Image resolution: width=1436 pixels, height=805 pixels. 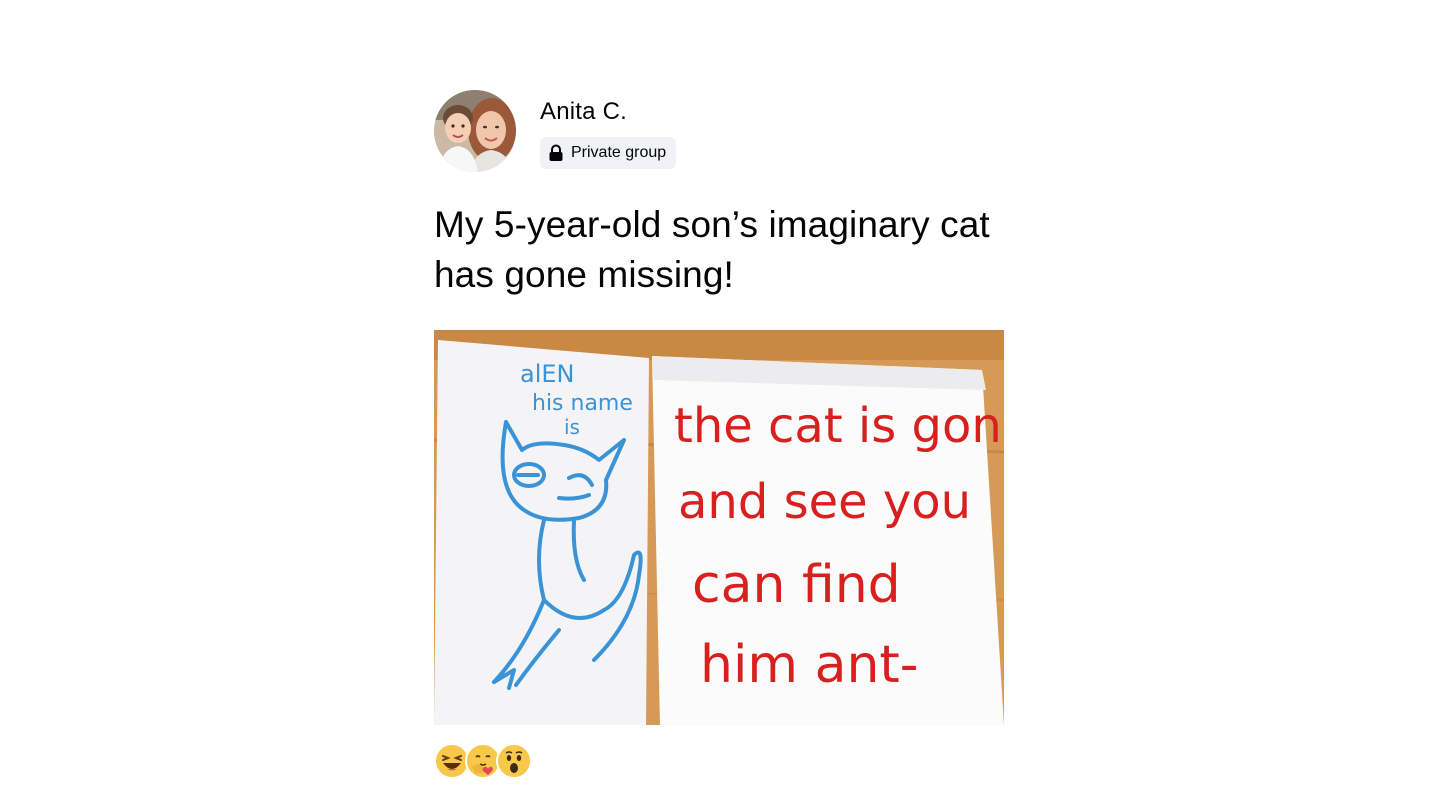 I want to click on lock-icon, so click(x=556, y=152).